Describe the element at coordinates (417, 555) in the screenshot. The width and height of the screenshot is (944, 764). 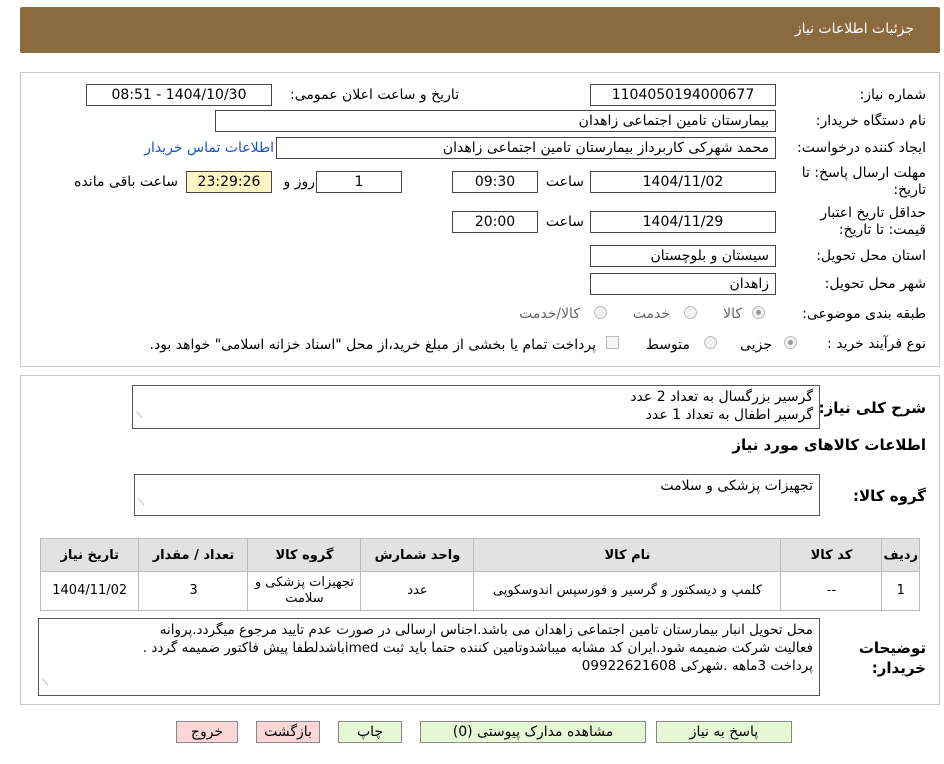
I see `col-unit: واحد شمارش` at that location.